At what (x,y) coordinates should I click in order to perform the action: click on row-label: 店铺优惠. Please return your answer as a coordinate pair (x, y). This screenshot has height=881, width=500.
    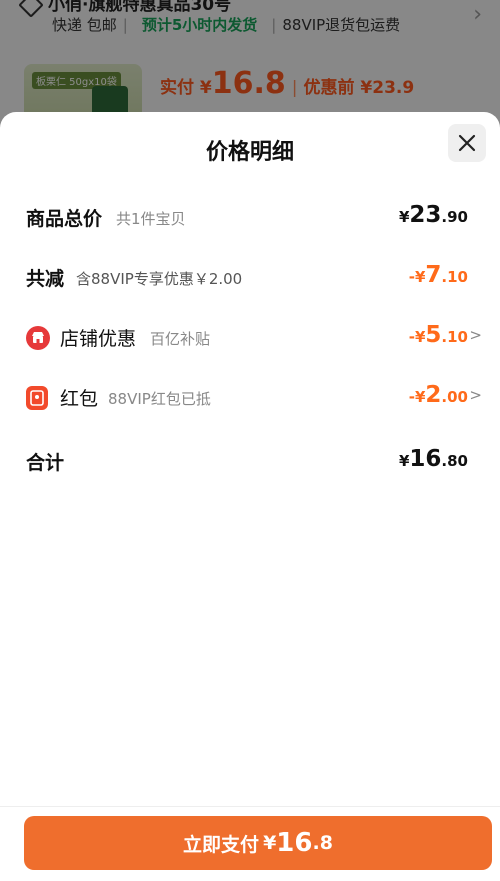
    Looking at the image, I should click on (98, 339).